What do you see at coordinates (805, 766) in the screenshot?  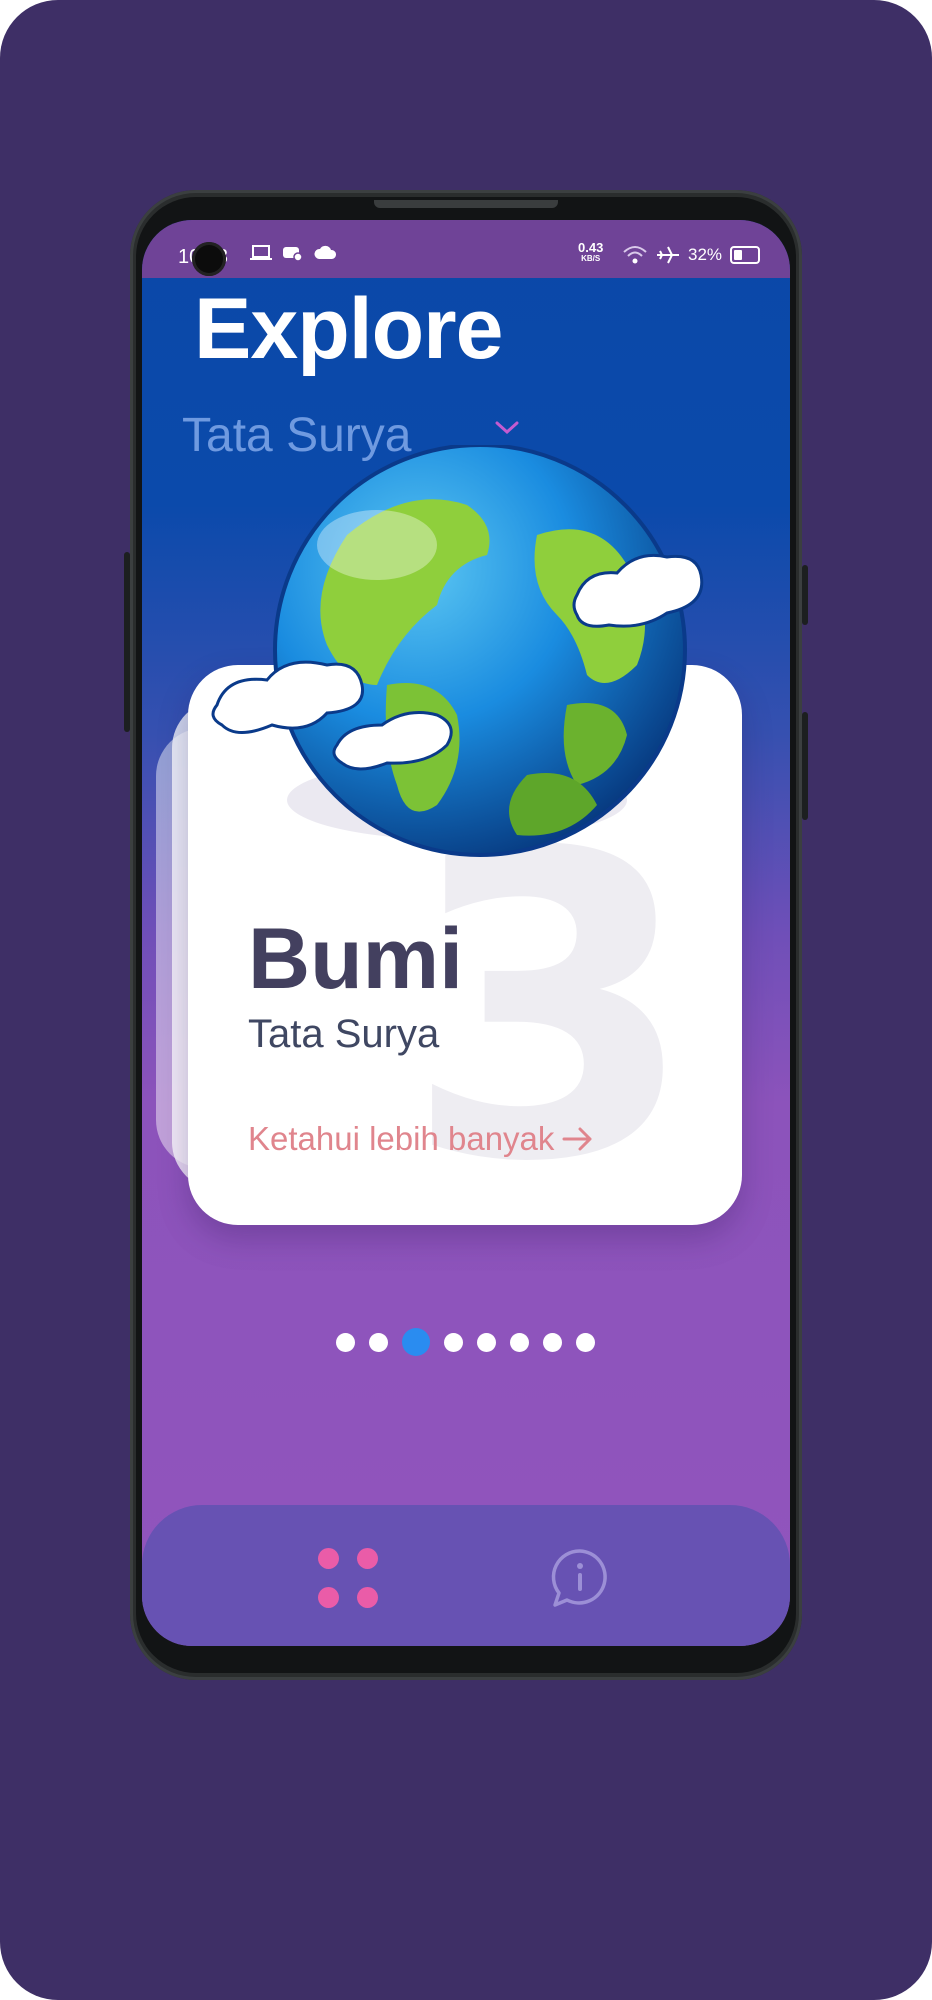 I see `side-button` at bounding box center [805, 766].